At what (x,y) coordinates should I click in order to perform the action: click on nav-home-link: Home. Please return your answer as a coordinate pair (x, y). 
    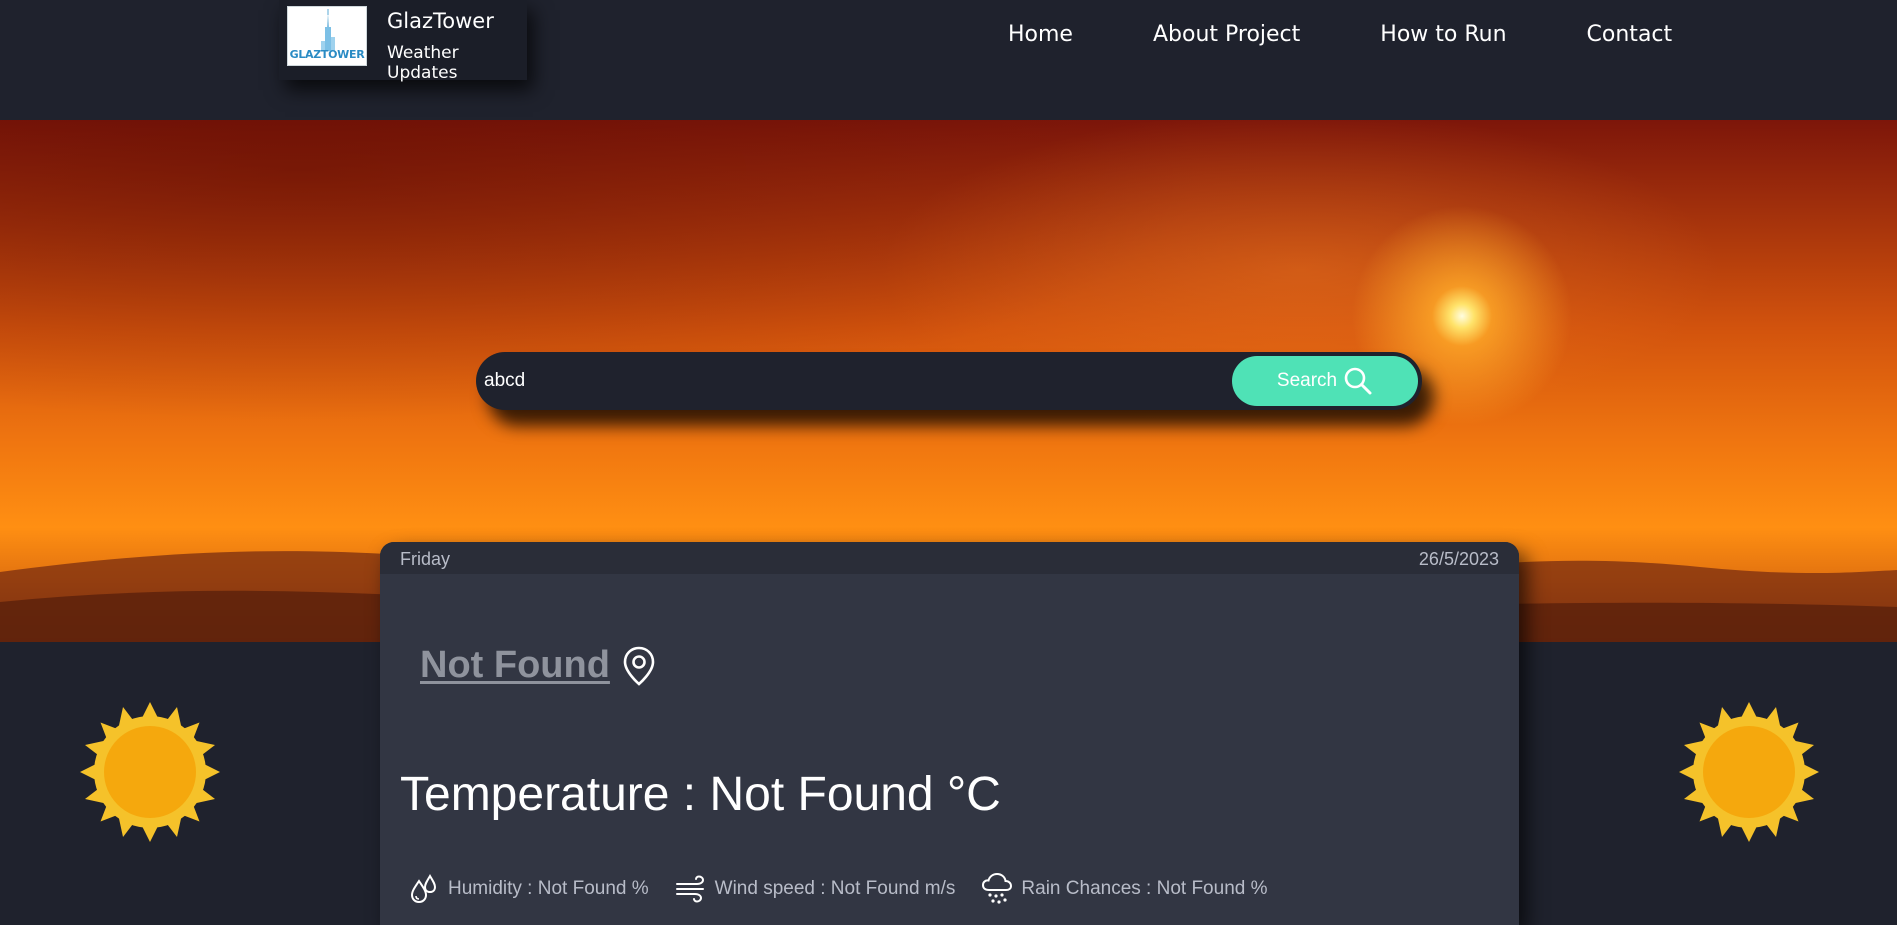
    Looking at the image, I should click on (1040, 34).